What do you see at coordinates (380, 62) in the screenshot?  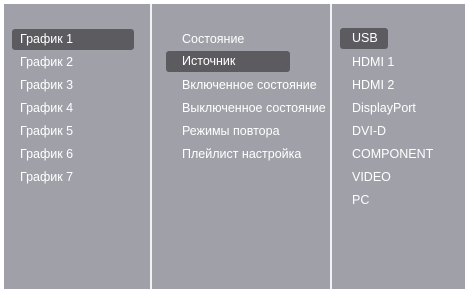 I see `source-item-hdmi1: HDMI 1` at bounding box center [380, 62].